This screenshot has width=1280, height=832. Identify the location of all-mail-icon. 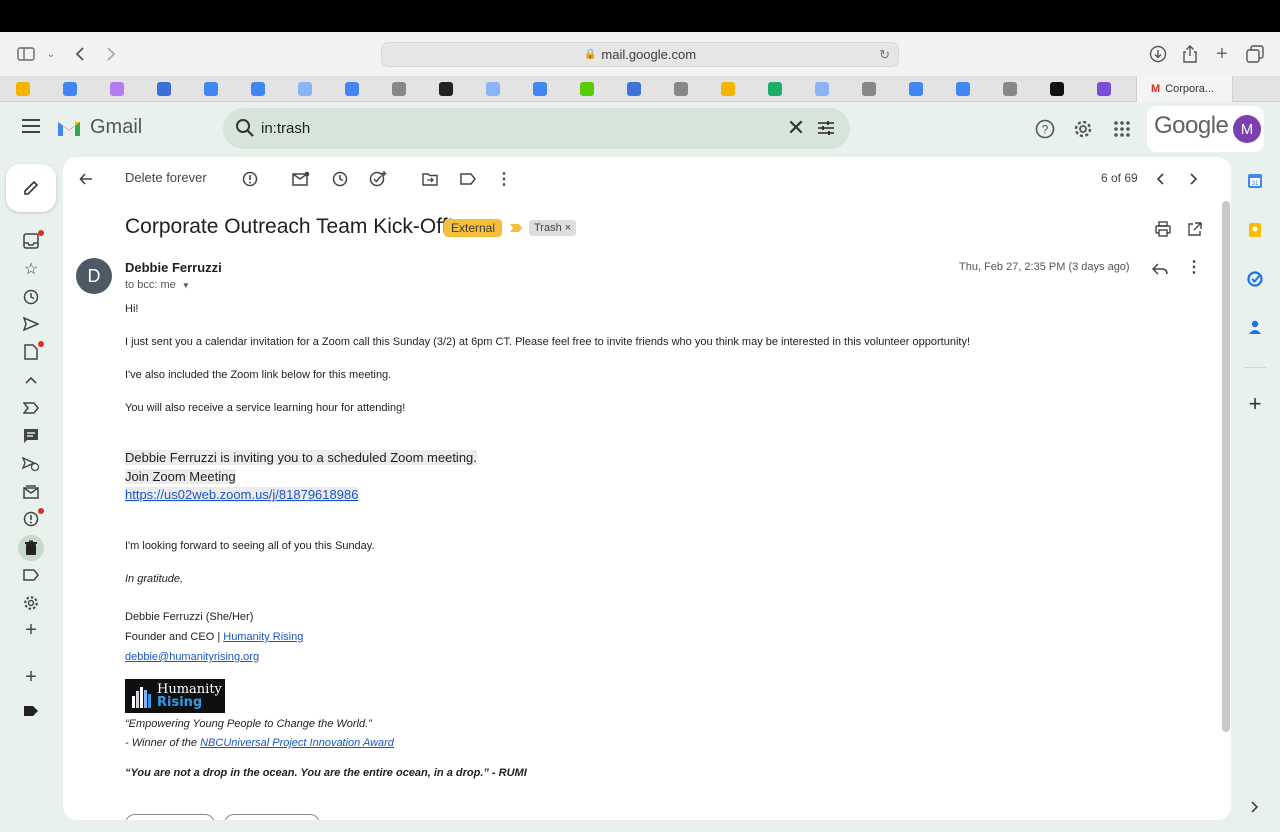
(31, 492).